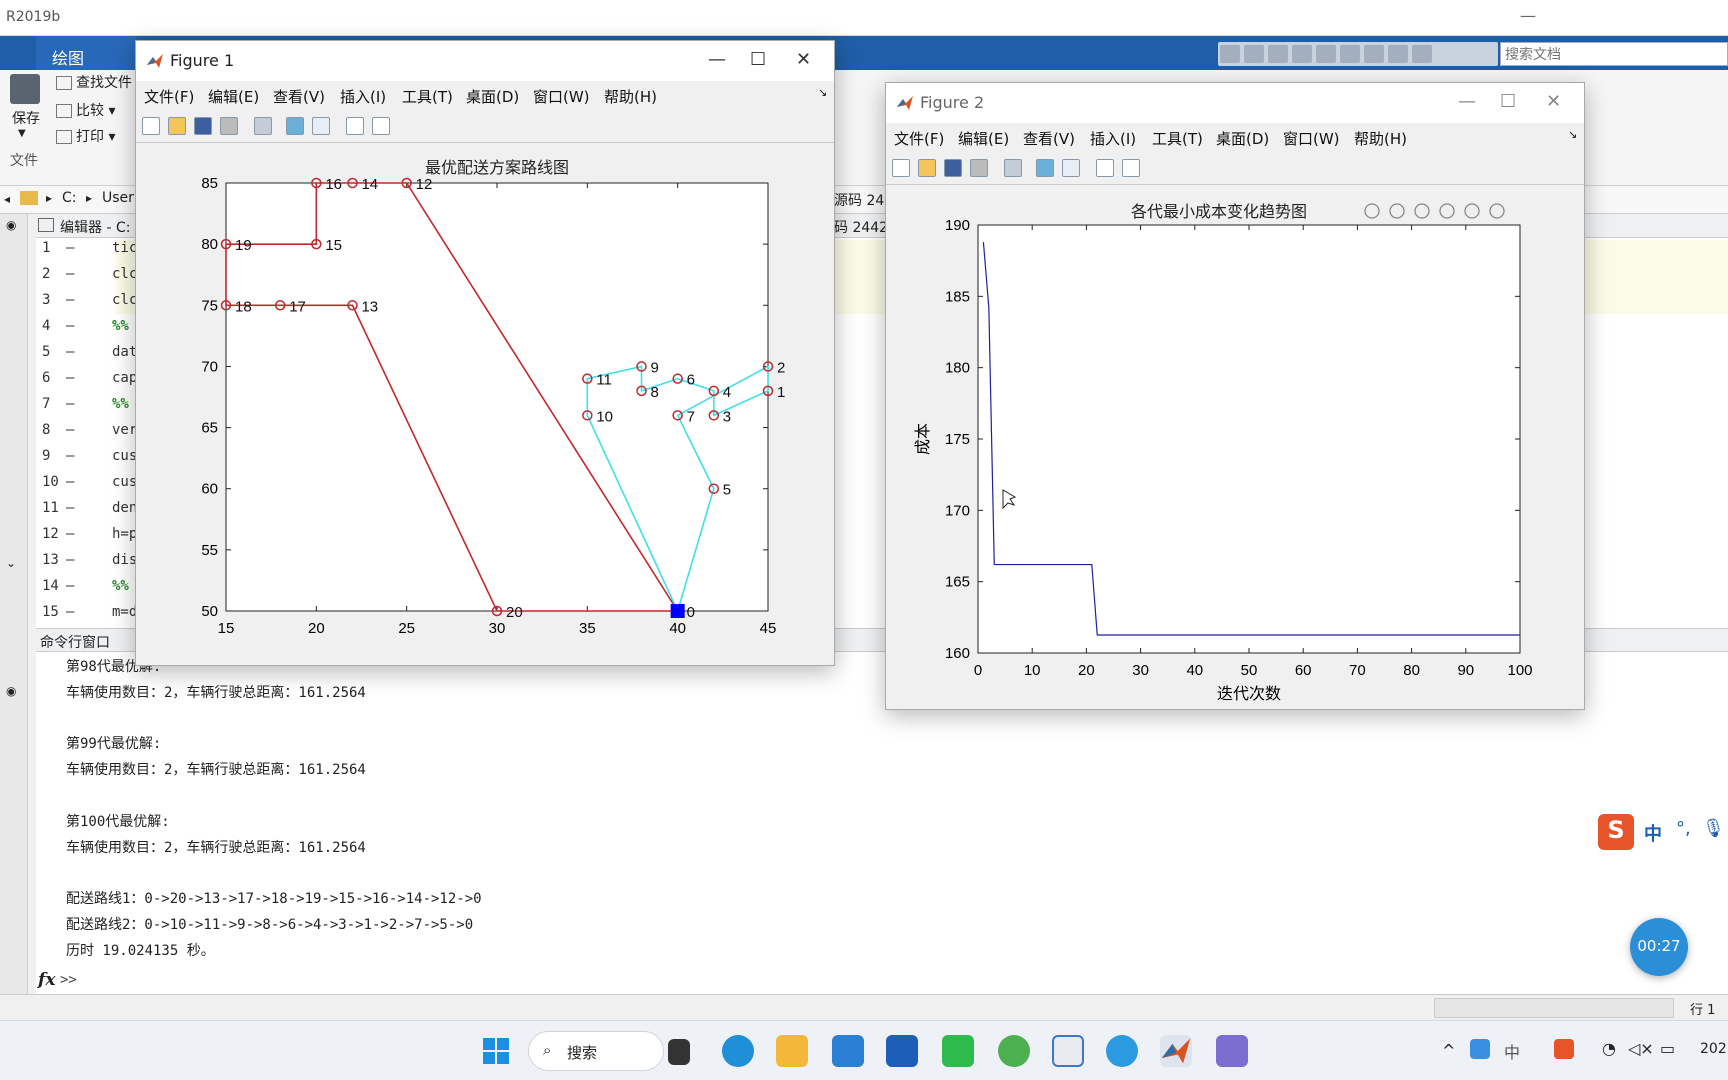 This screenshot has width=1728, height=1080. Describe the element at coordinates (11, 225) in the screenshot. I see `expand-icon: ◉` at that location.